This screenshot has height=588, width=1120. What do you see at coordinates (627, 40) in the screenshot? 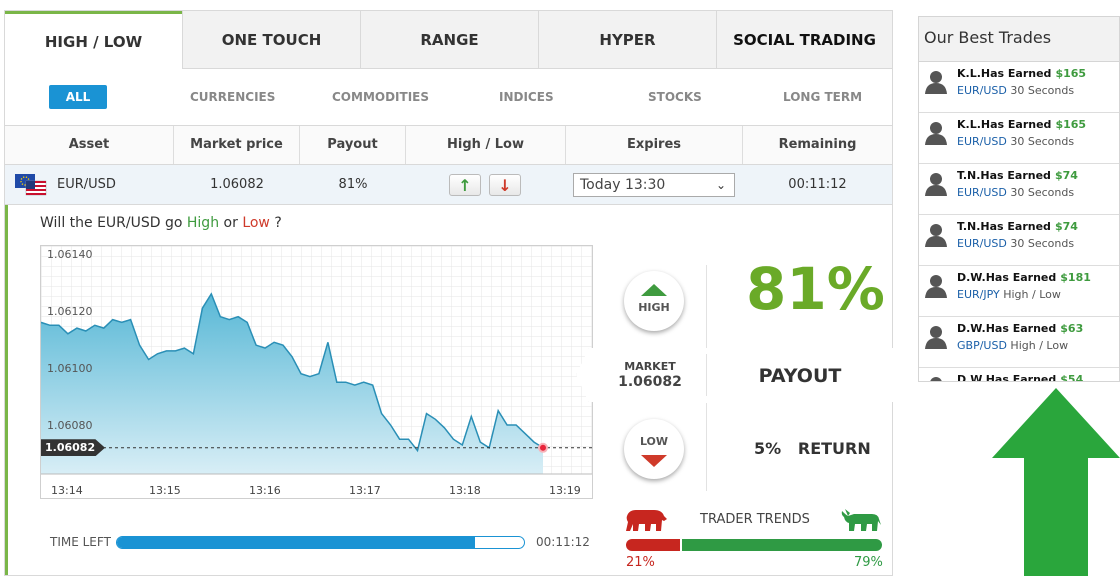
I see `tab-hyper: HYPER` at bounding box center [627, 40].